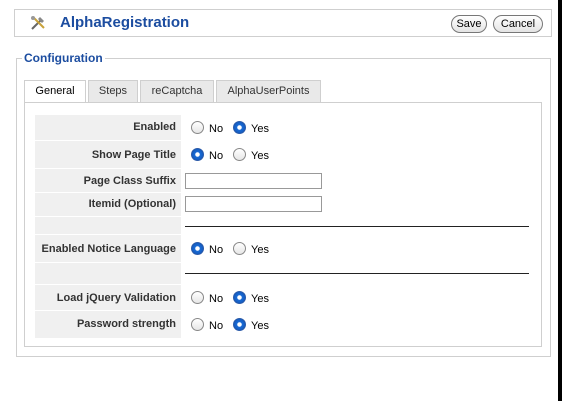  What do you see at coordinates (285, 325) in the screenshot?
I see `row-password-strength: Password strength No Yes` at bounding box center [285, 325].